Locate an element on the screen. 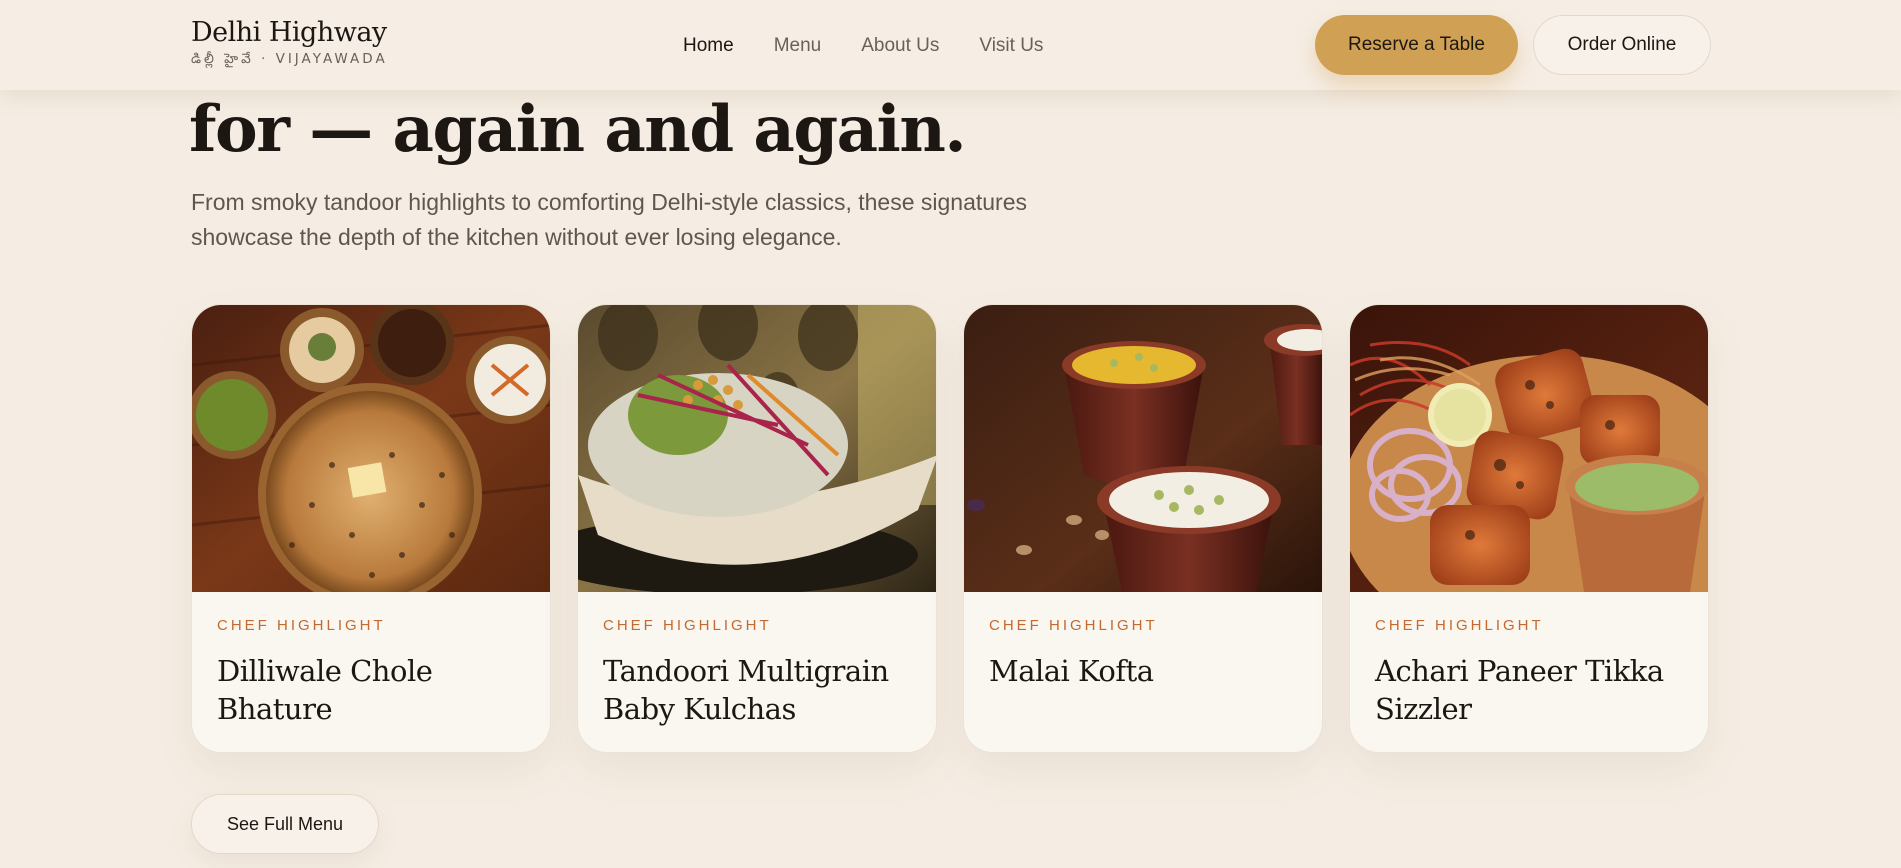 This screenshot has height=868, width=1901. dish-photo-malai-kofta is located at coordinates (1143, 448).